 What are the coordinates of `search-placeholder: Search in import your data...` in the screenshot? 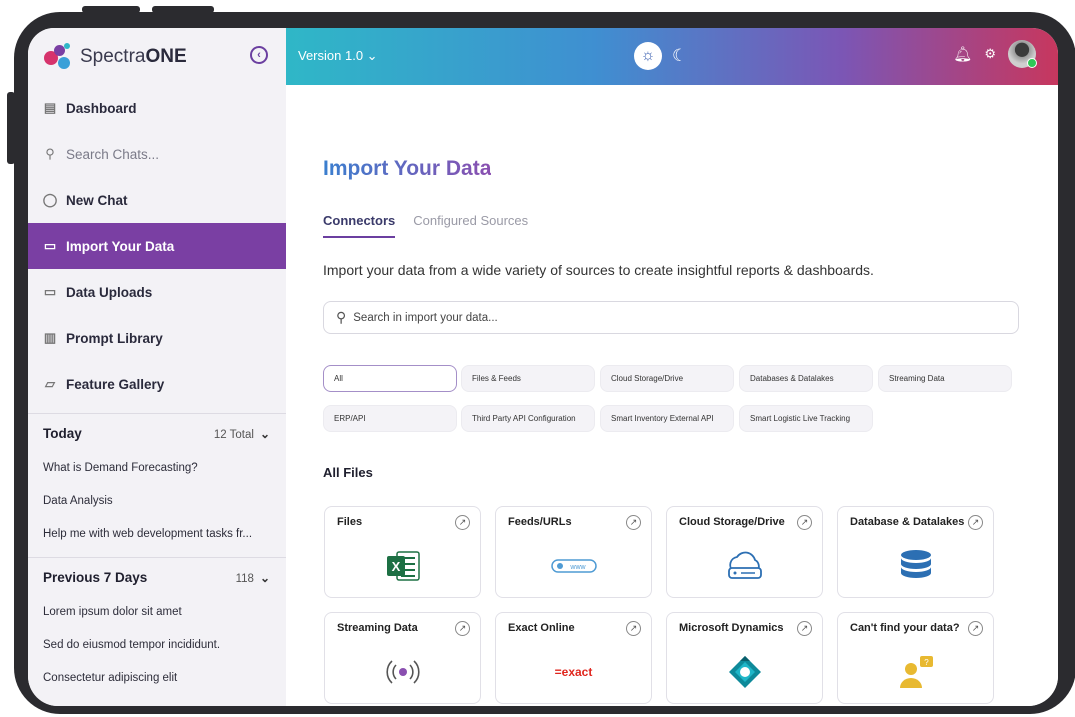 It's located at (425, 317).